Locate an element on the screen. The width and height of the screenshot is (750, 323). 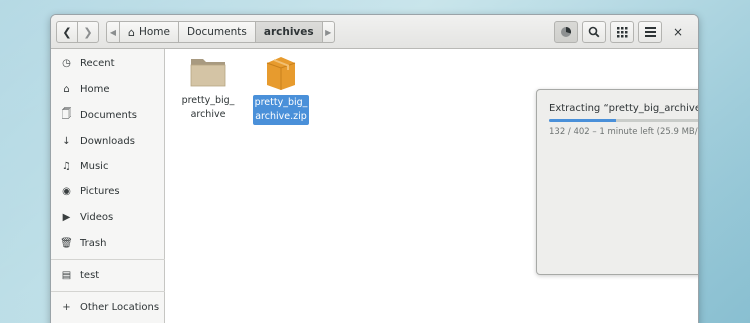
folder-icon: ▤ is located at coordinates (66, 275).